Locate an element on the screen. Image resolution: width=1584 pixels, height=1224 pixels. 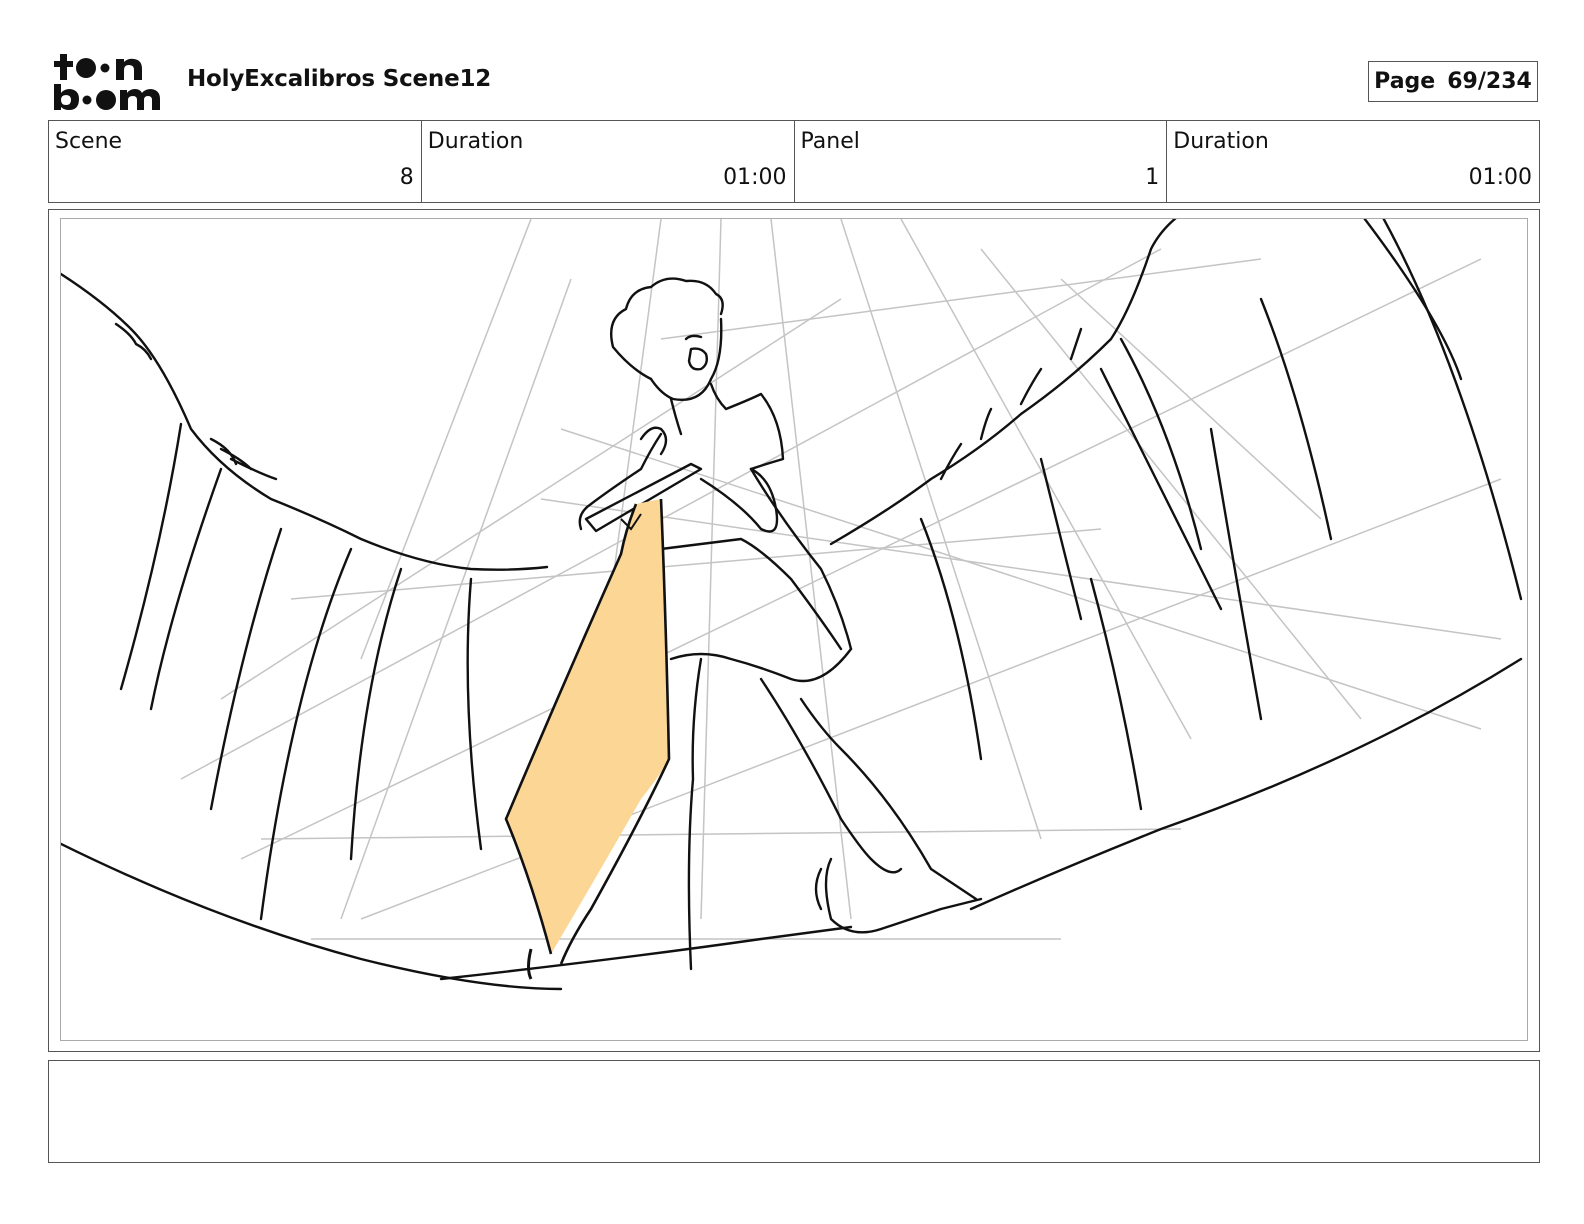
page-number: 69/234 is located at coordinates (1489, 81).